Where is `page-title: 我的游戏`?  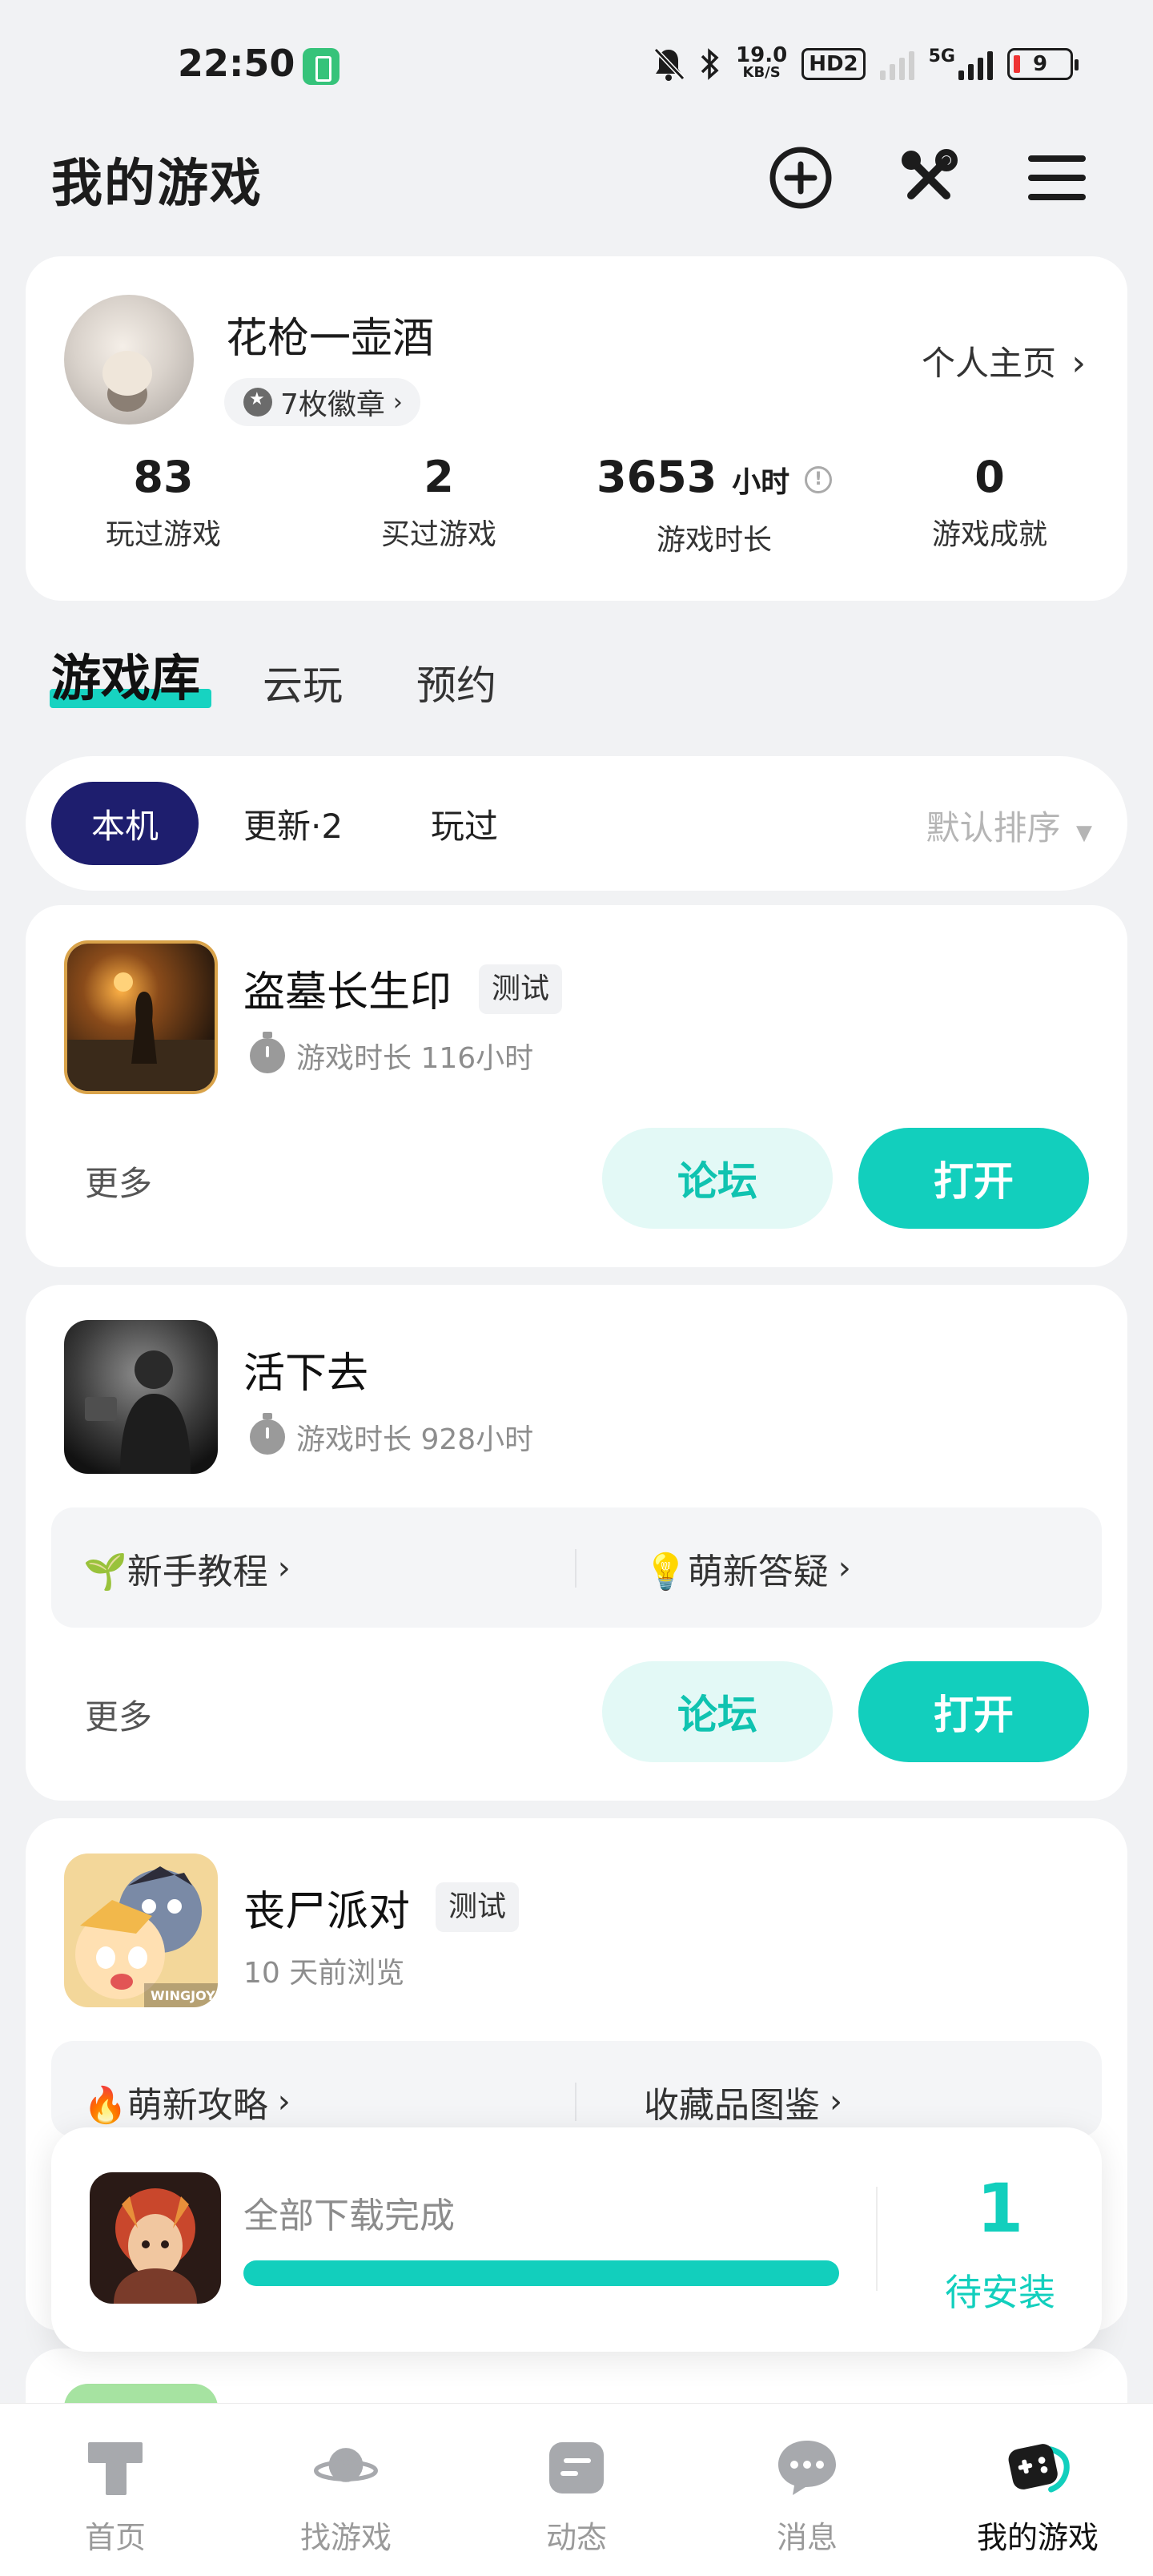 page-title: 我的游戏 is located at coordinates (157, 185).